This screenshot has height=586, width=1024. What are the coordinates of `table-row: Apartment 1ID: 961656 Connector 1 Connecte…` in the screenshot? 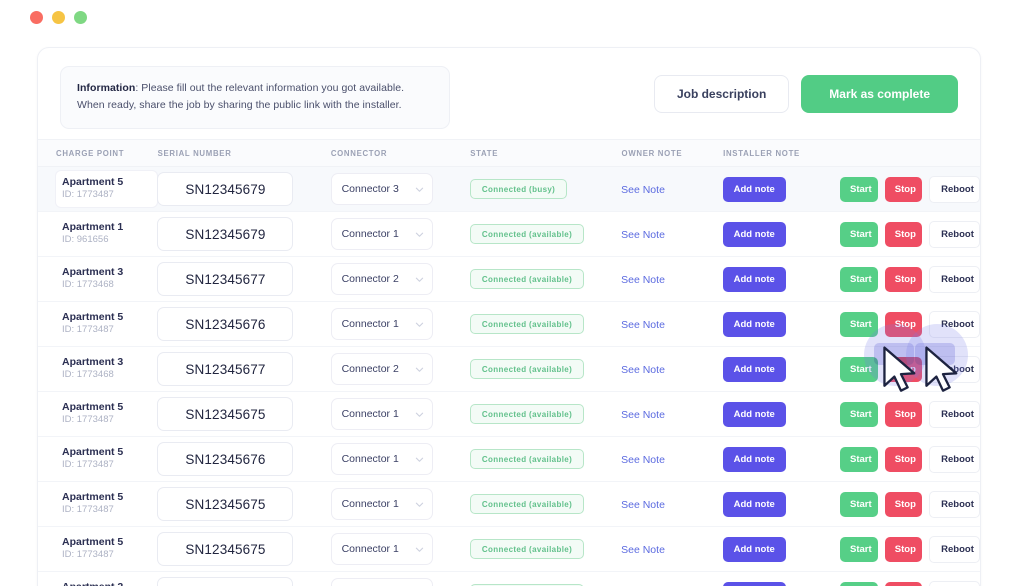 It's located at (509, 234).